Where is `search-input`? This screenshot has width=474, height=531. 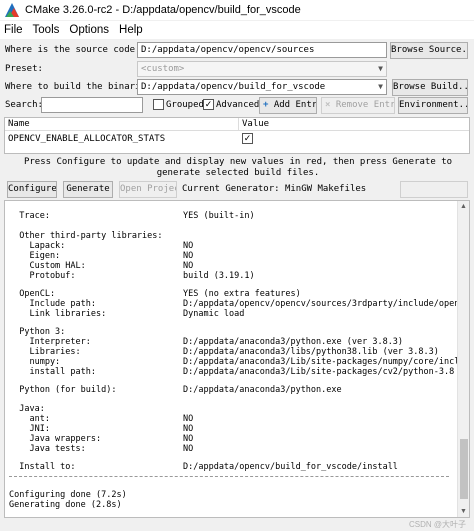 search-input is located at coordinates (92, 105).